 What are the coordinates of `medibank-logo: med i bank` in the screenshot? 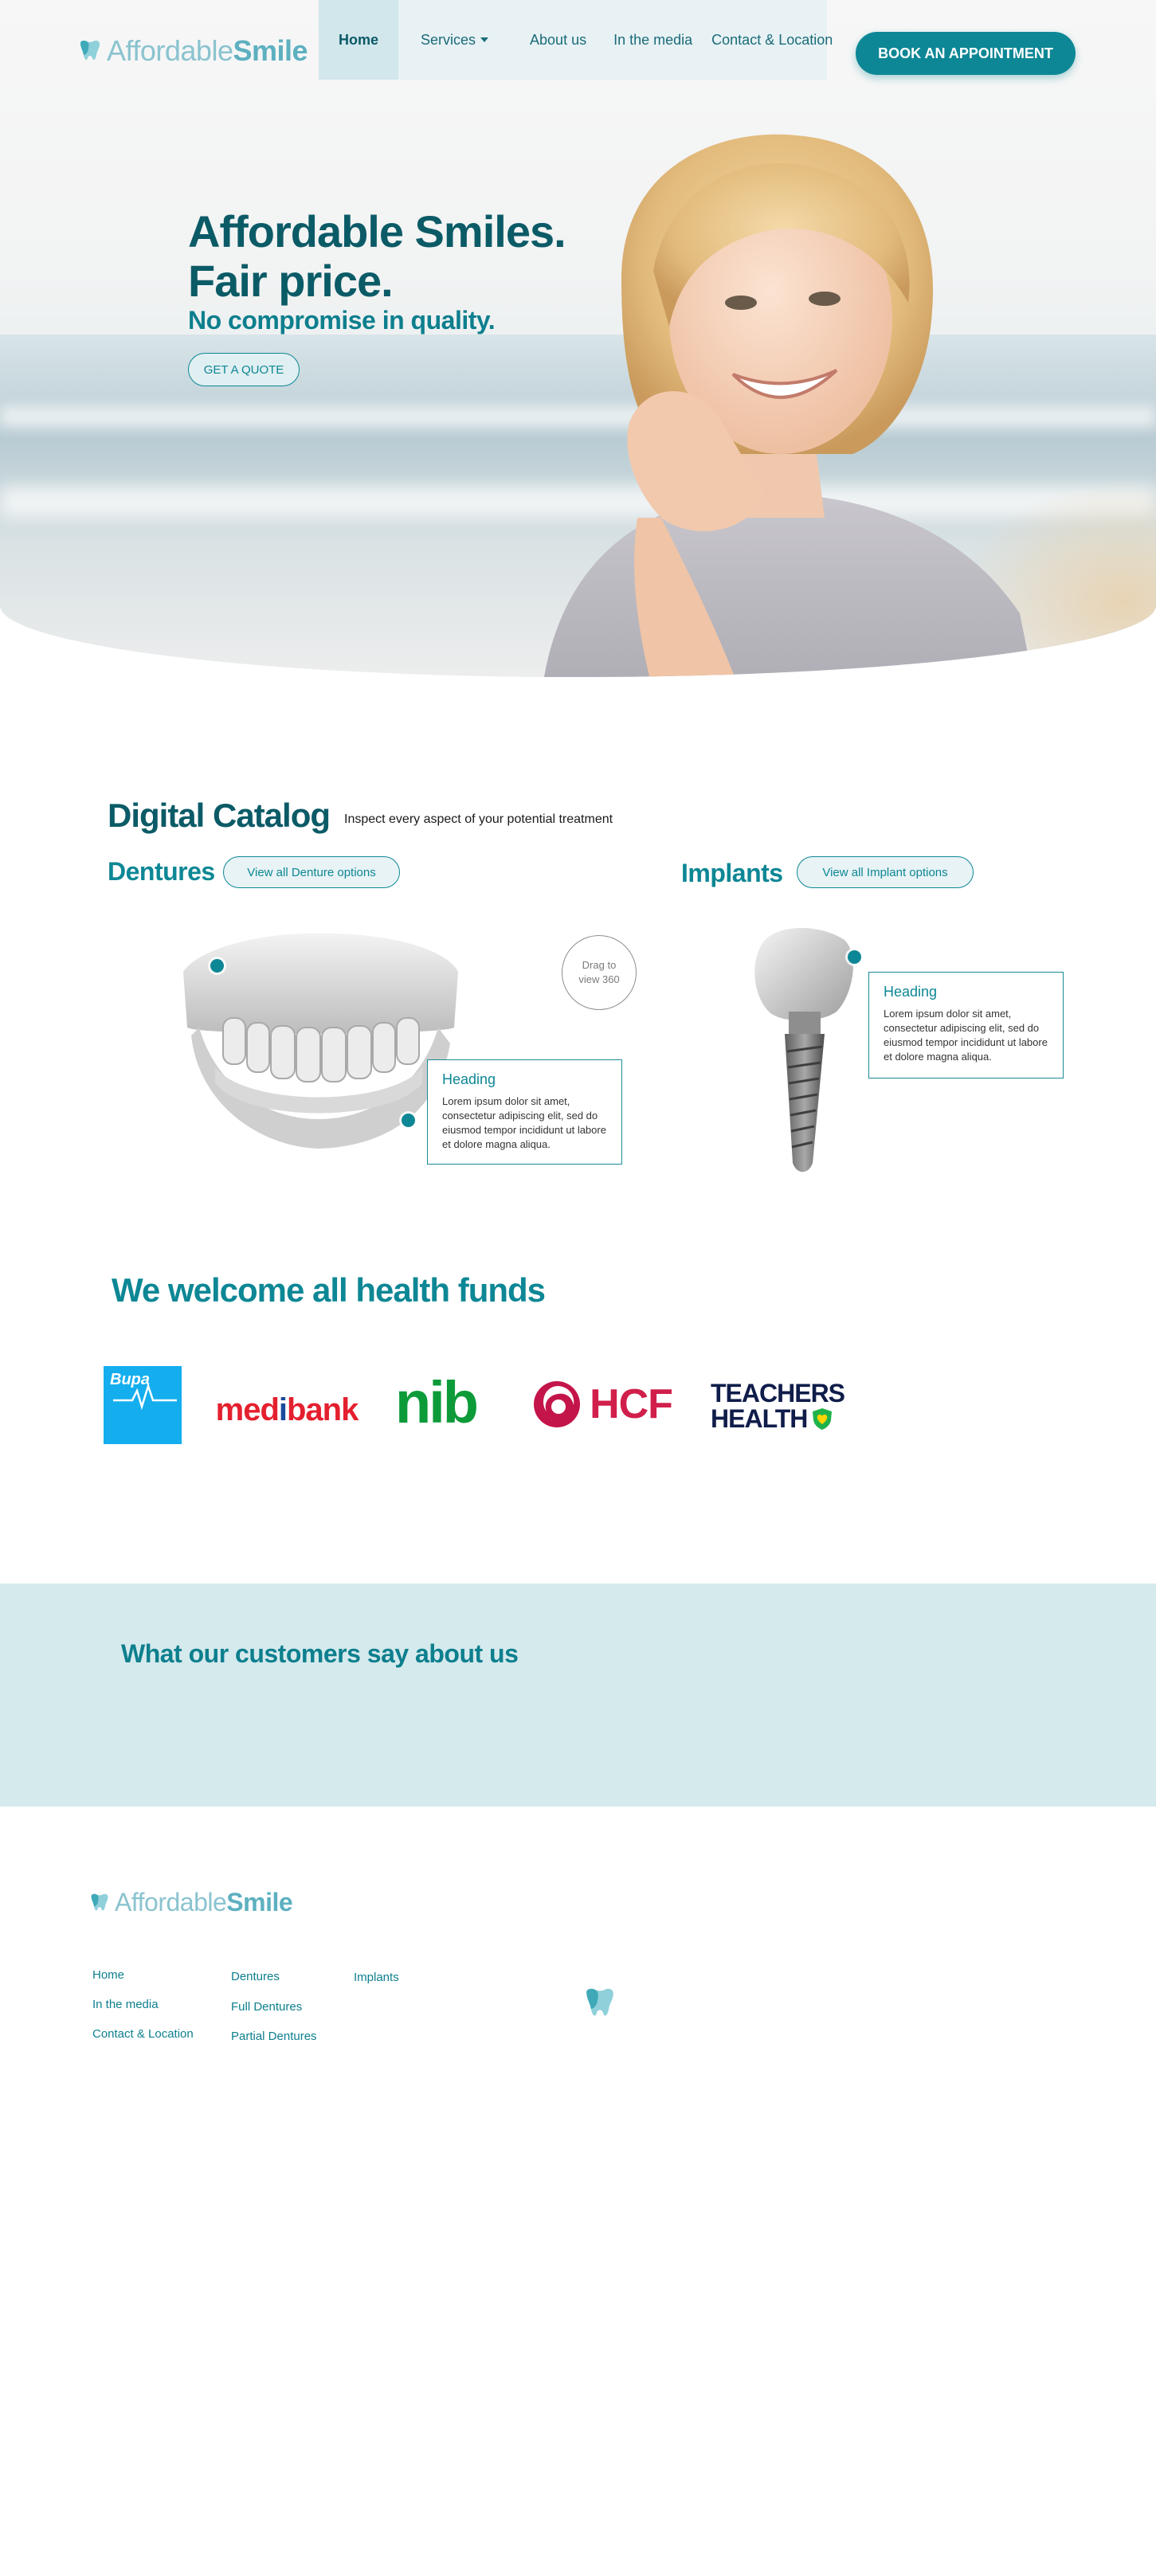 It's located at (287, 1410).